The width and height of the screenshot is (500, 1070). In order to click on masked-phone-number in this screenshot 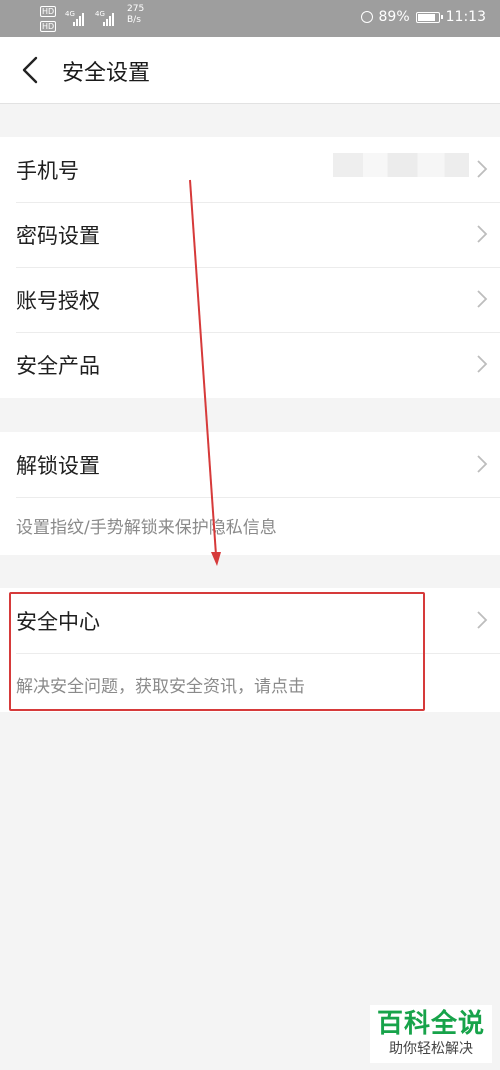, I will do `click(401, 165)`.